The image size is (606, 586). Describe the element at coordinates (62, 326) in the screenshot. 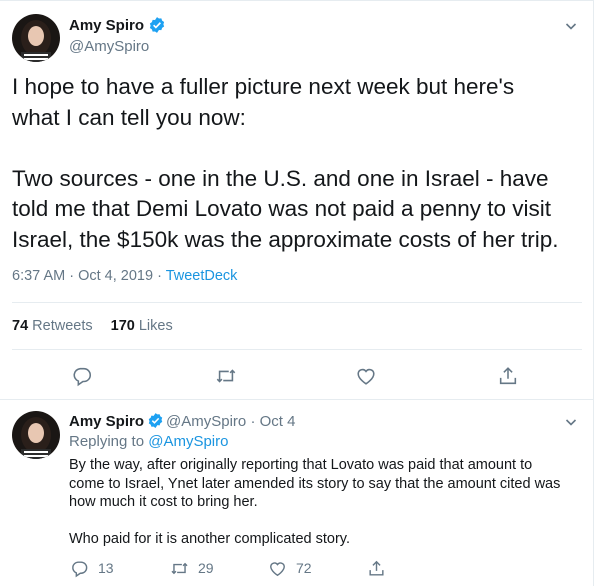

I see `retweets-label: Retweets` at that location.